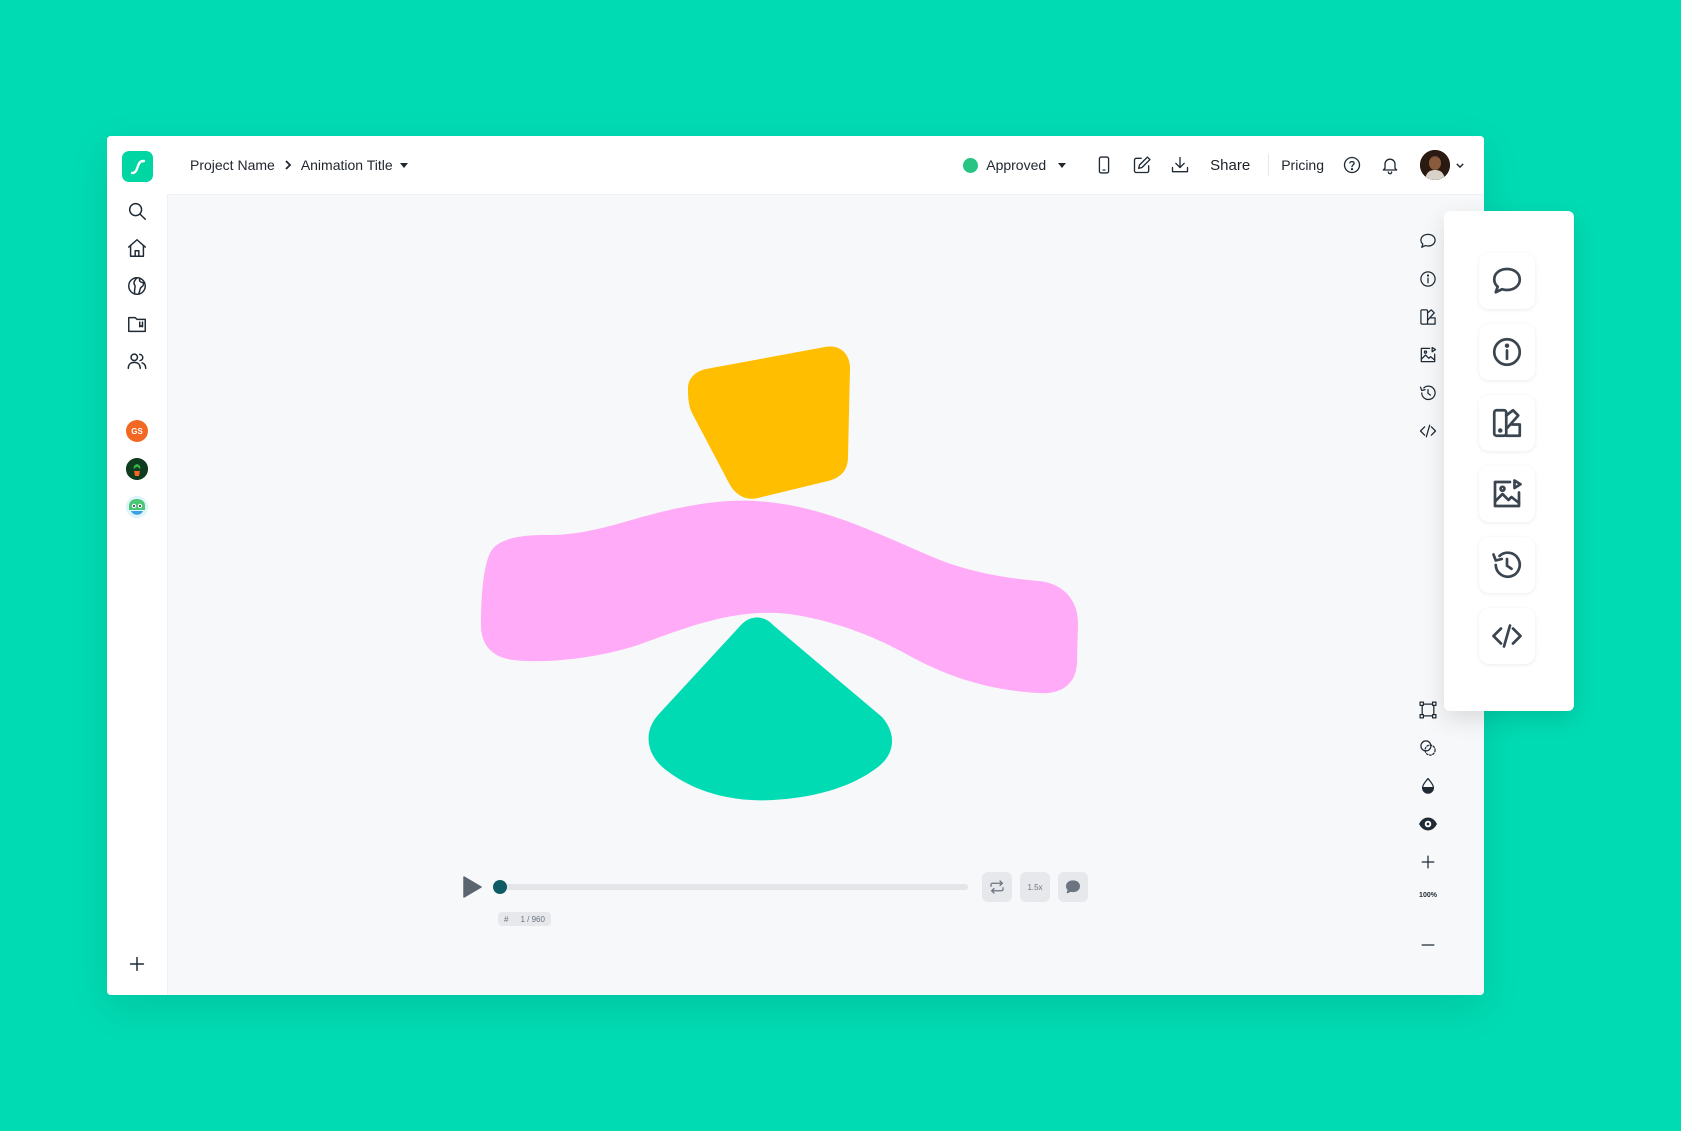 The width and height of the screenshot is (1681, 1131). I want to click on breadcrumb-project: Project Name, so click(232, 165).